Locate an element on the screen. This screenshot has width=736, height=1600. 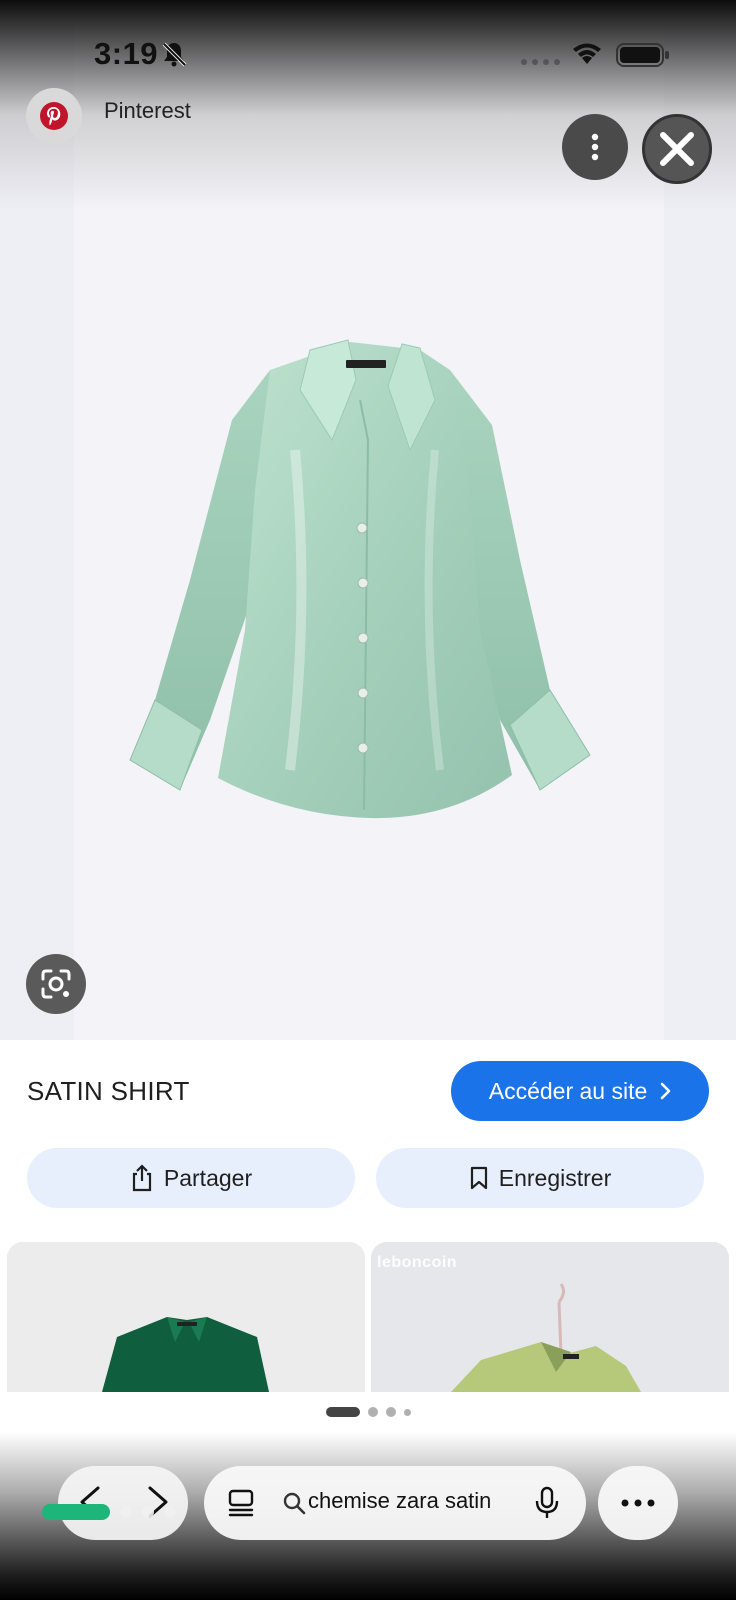
visit-site-button: Accéder au site is located at coordinates (580, 1091).